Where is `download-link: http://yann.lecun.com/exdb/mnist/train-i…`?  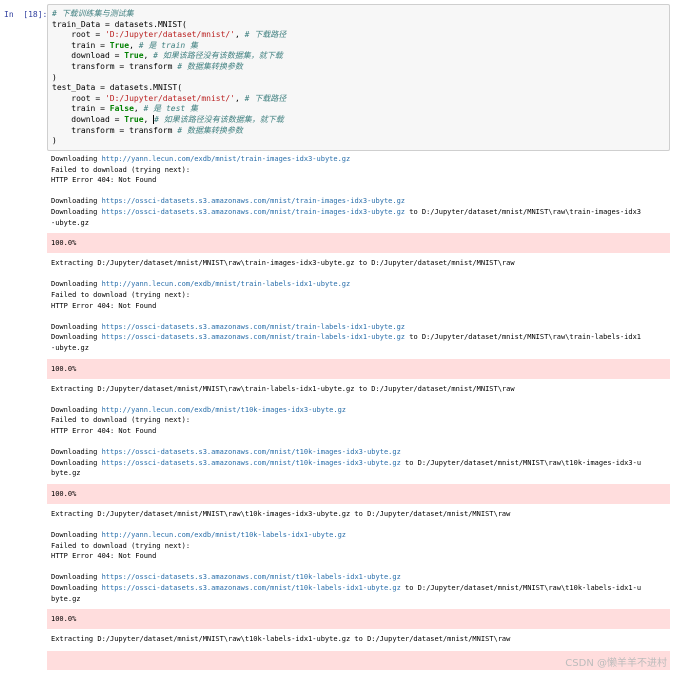 download-link: http://yann.lecun.com/exdb/mnist/train-i… is located at coordinates (226, 159).